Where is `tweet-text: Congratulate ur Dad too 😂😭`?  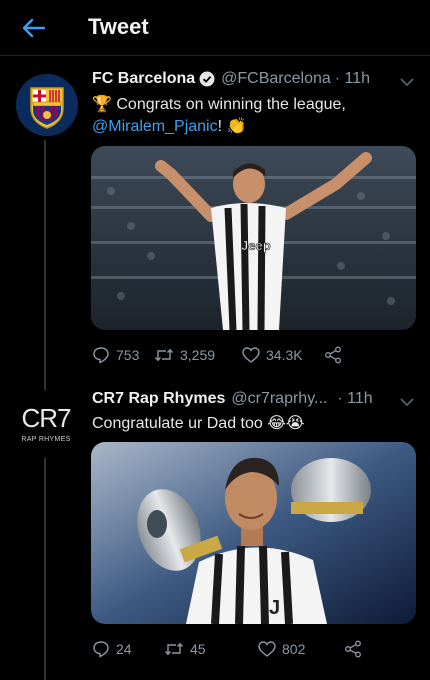 tweet-text: Congratulate ur Dad too 😂😭 is located at coordinates (247, 424).